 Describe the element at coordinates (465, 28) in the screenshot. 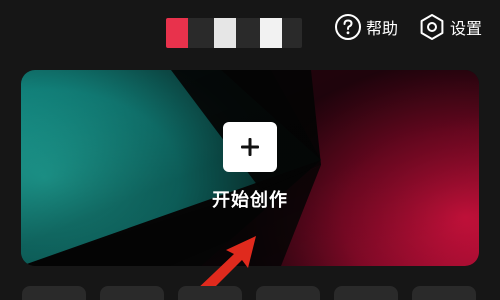

I see `settings-label: 设置` at that location.